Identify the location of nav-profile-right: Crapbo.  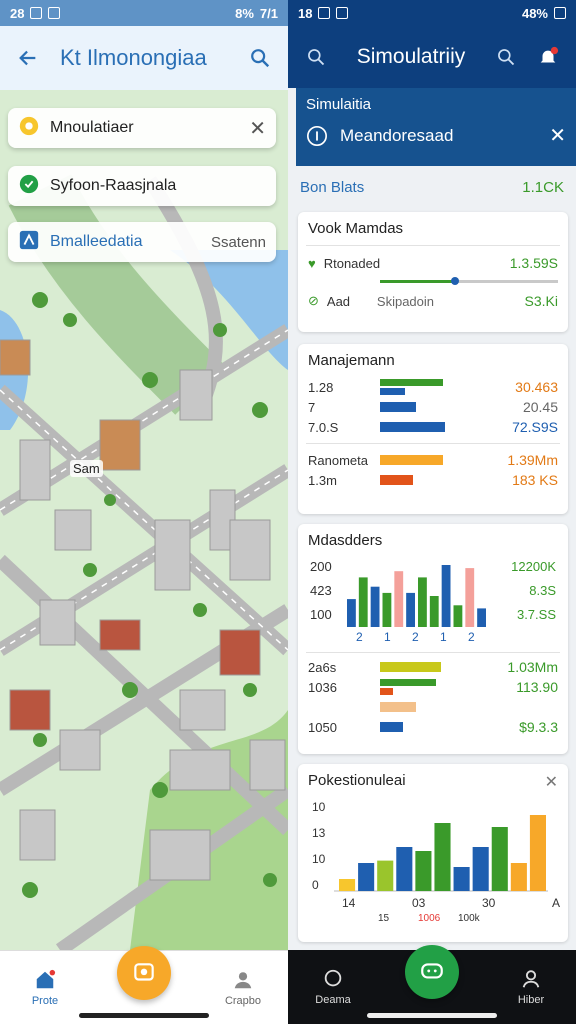
(243, 988).